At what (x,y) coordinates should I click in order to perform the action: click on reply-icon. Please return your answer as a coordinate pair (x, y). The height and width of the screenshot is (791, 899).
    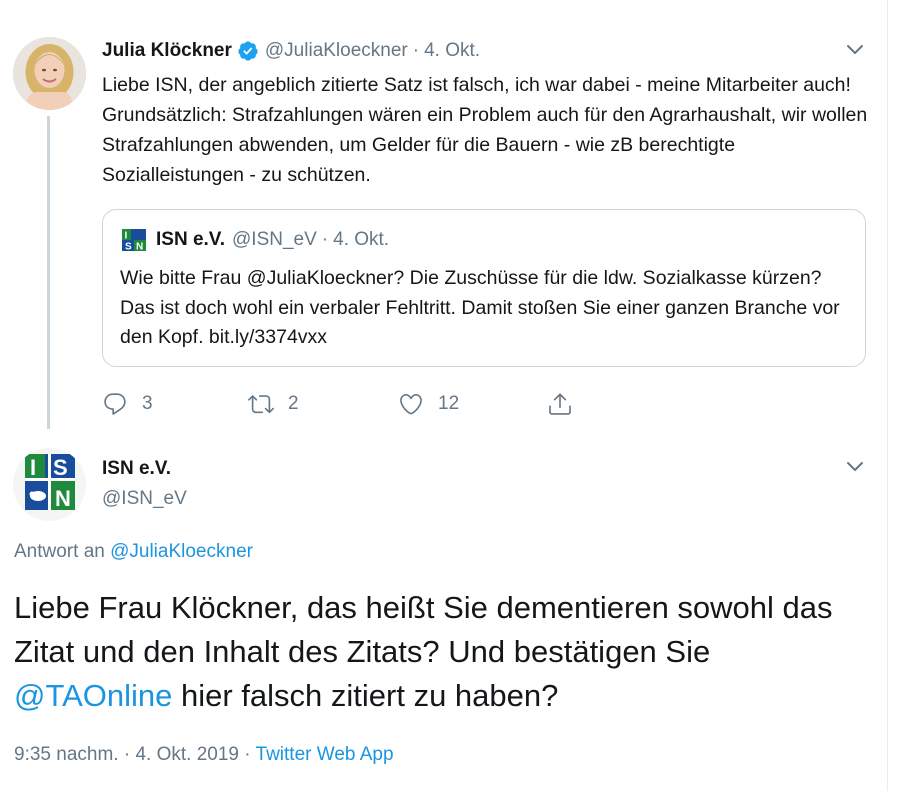
    Looking at the image, I should click on (115, 404).